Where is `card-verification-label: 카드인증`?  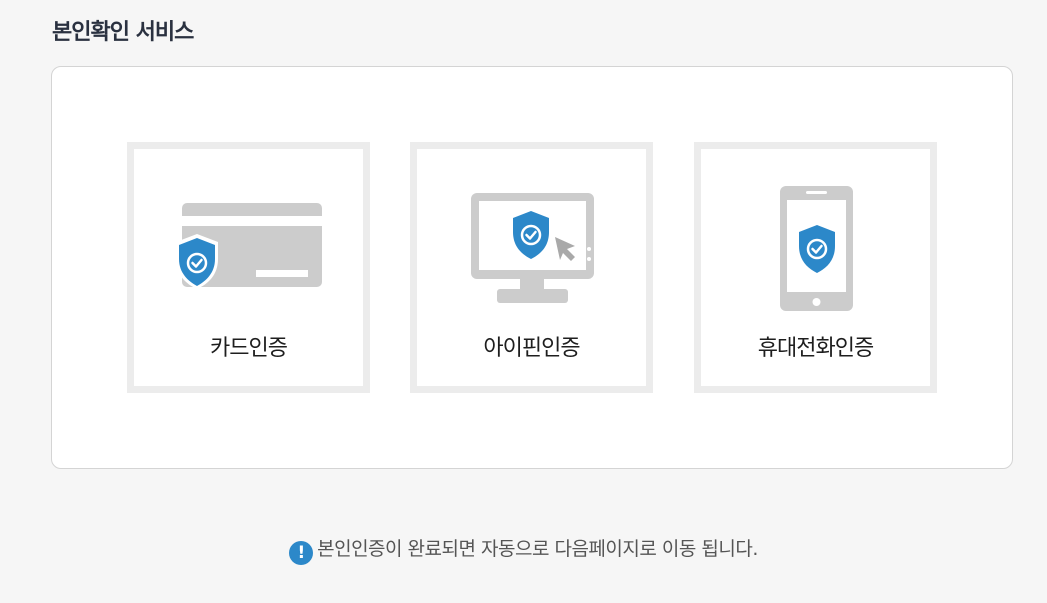
card-verification-label: 카드인증 is located at coordinates (249, 348).